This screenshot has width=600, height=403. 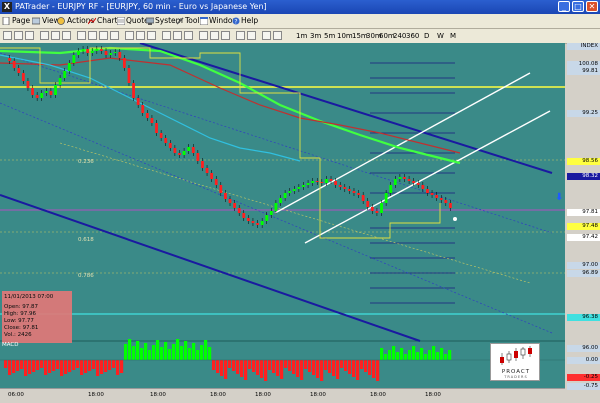 I want to click on arrow-tool-icon, so click(x=129, y=35).